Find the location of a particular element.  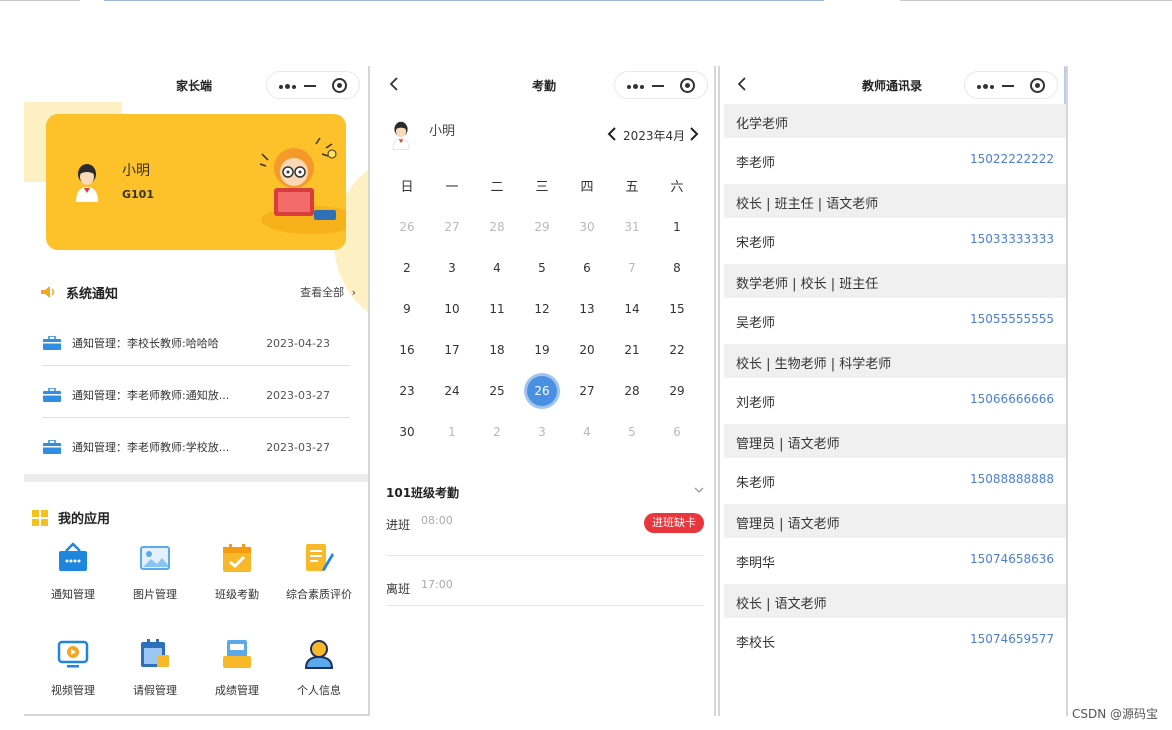

app-video-management: 视频管理 is located at coordinates (73, 673).